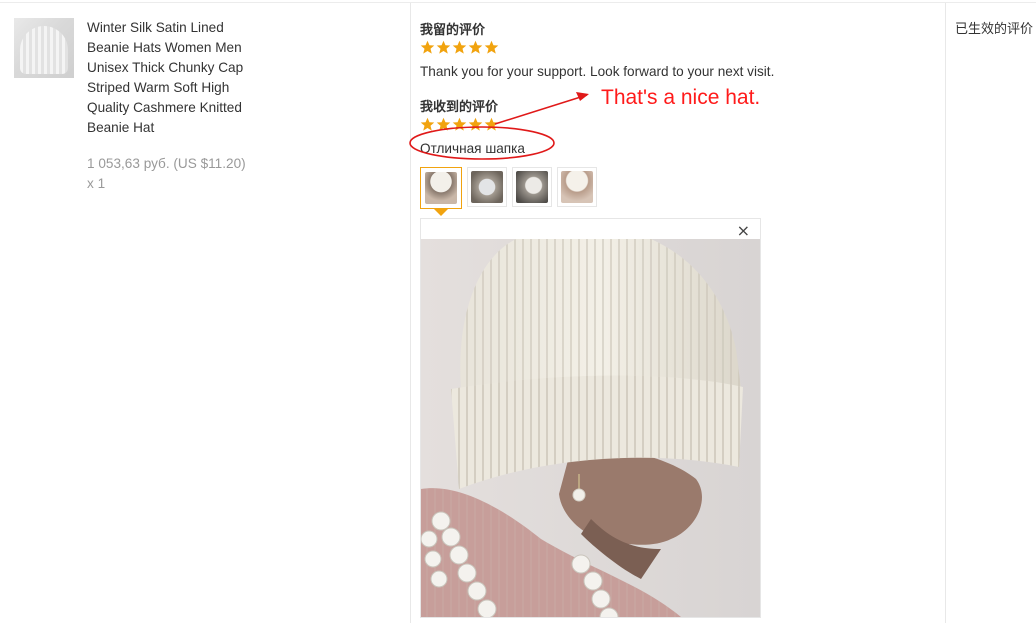  I want to click on received-feedback-text: Отличная шапка, so click(472, 148).